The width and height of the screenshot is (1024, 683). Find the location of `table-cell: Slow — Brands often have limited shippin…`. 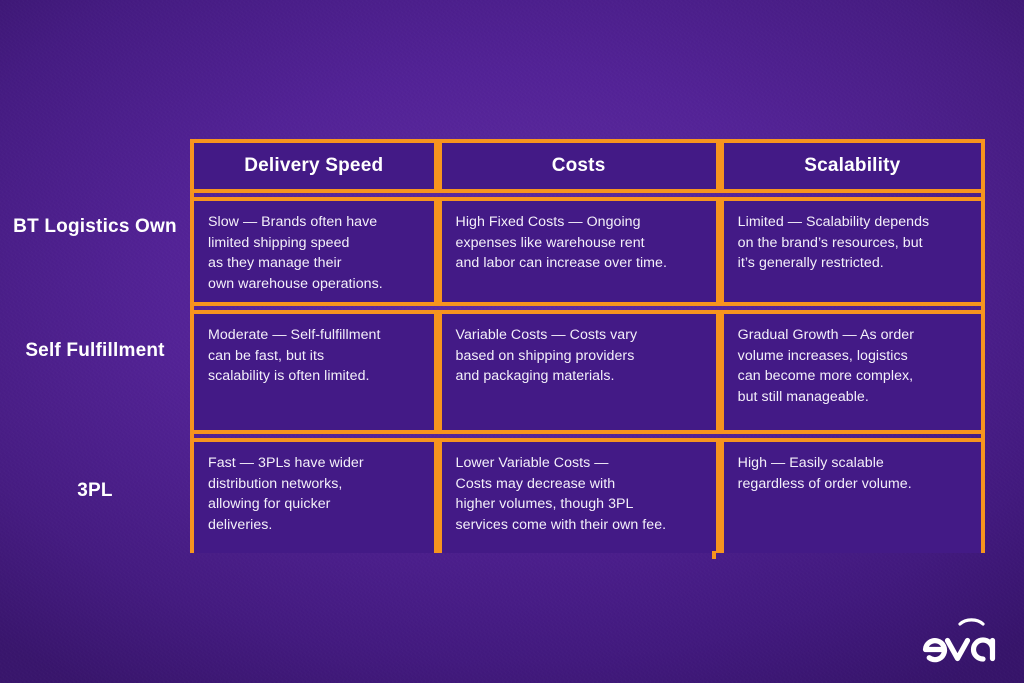

table-cell: Slow — Brands often have limited shippin… is located at coordinates (316, 251).